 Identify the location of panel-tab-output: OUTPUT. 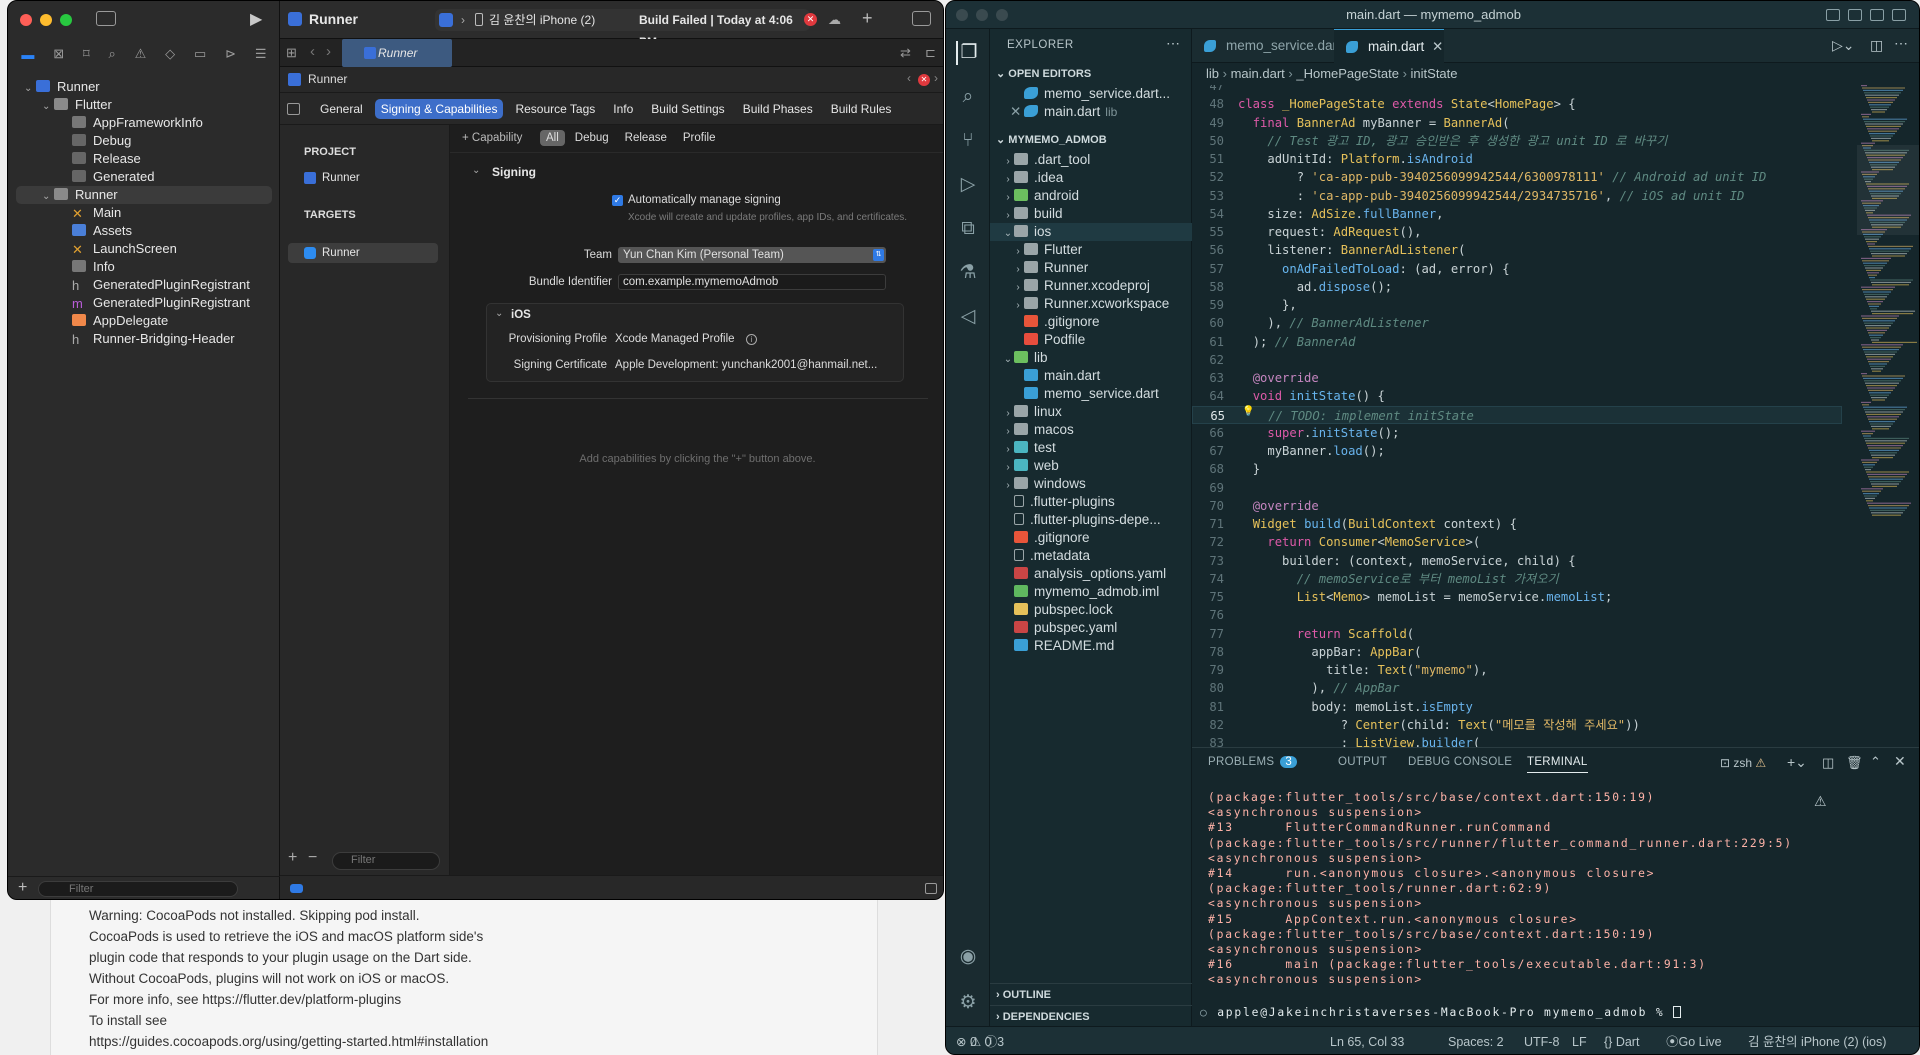
(1362, 762).